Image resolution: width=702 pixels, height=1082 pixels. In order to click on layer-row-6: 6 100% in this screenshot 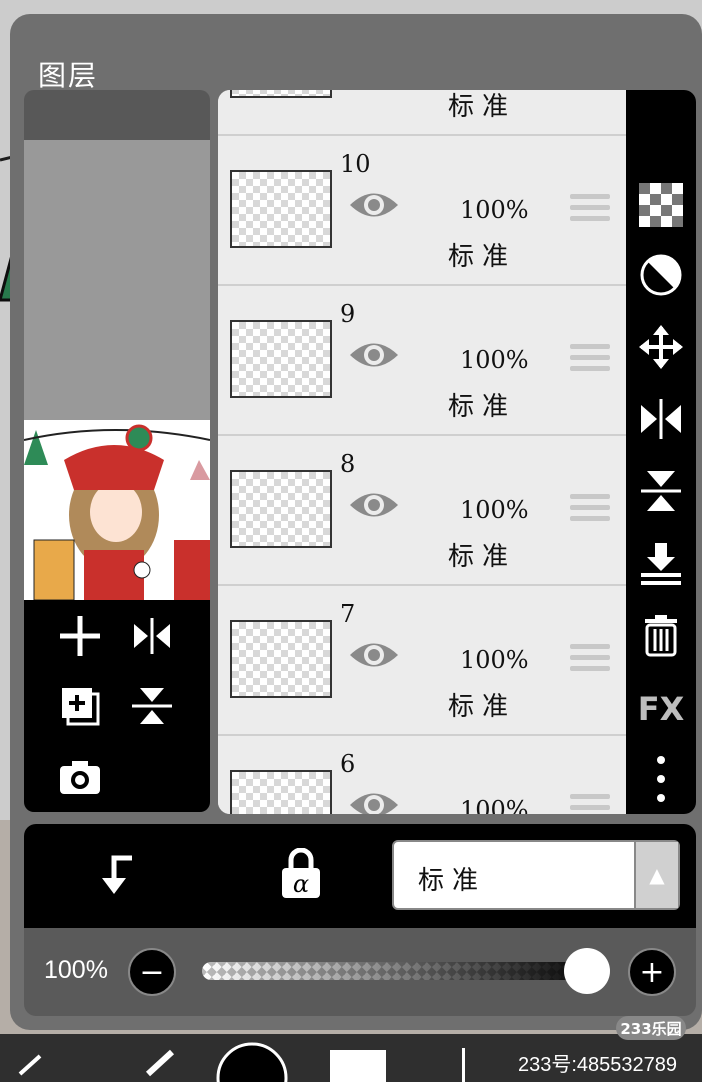, I will do `click(422, 775)`.